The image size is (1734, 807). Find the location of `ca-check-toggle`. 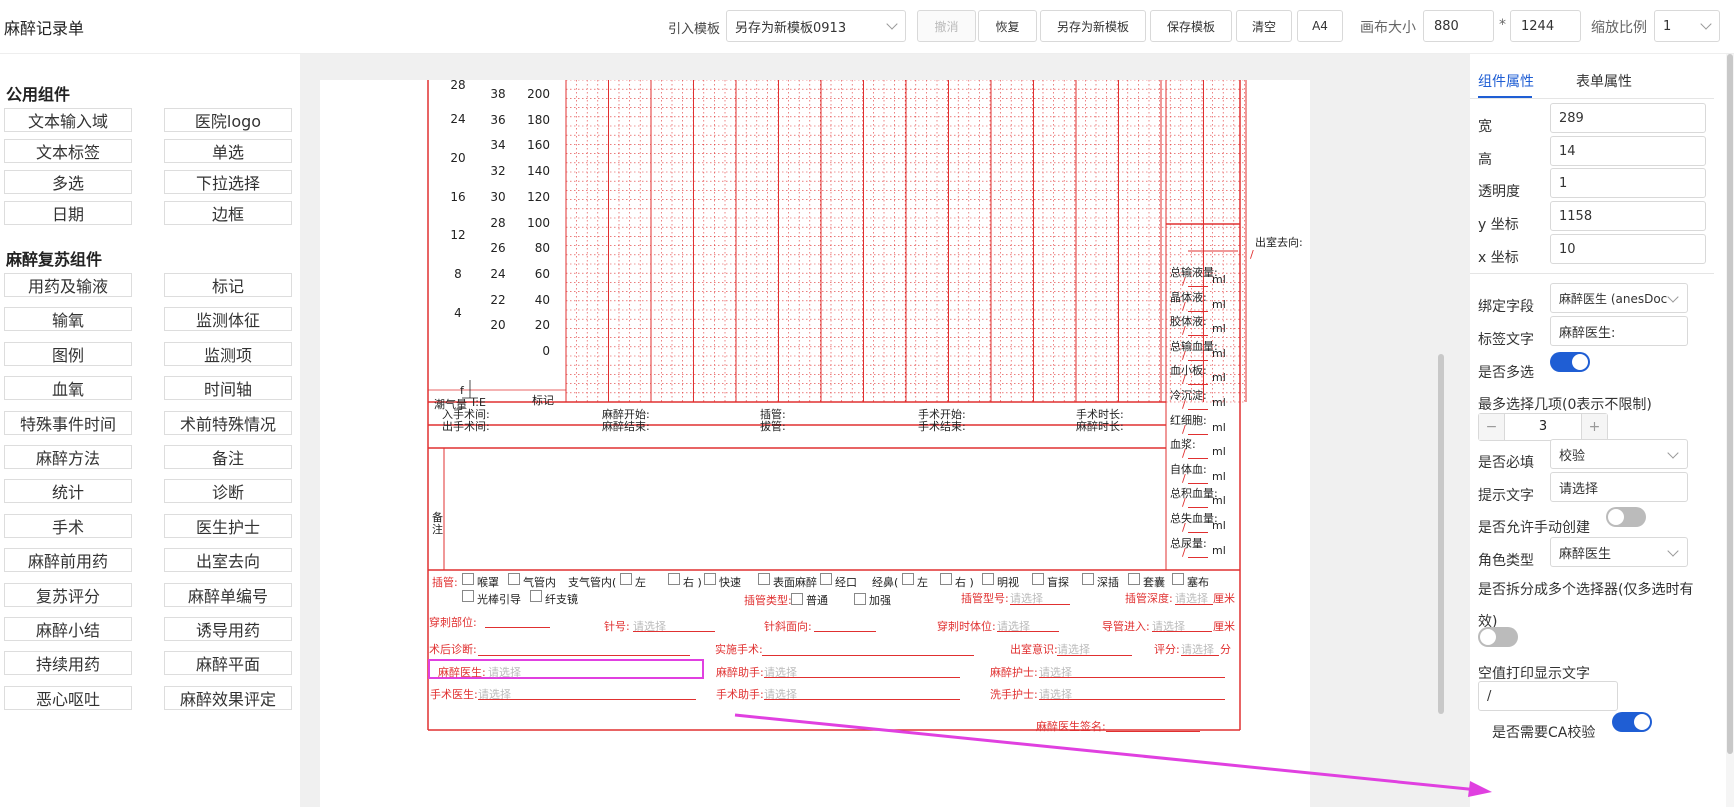

ca-check-toggle is located at coordinates (1632, 722).